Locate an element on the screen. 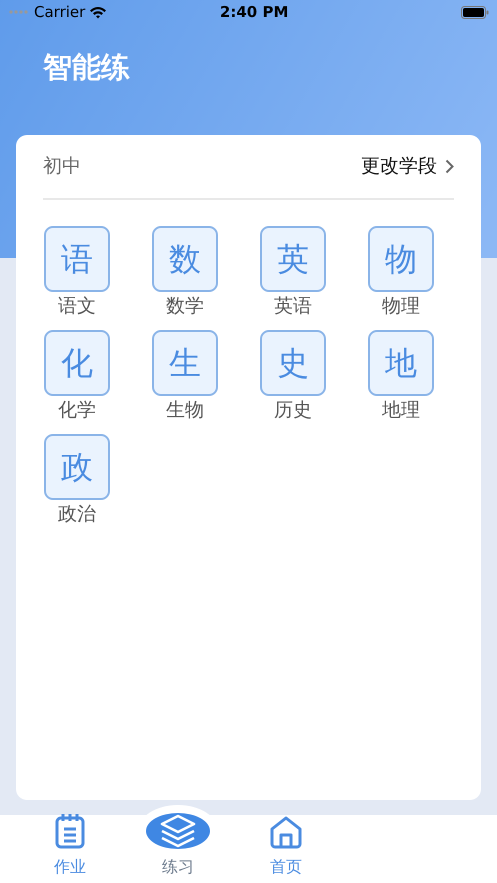 The image size is (497, 883). subject-button: 英 is located at coordinates (293, 259).